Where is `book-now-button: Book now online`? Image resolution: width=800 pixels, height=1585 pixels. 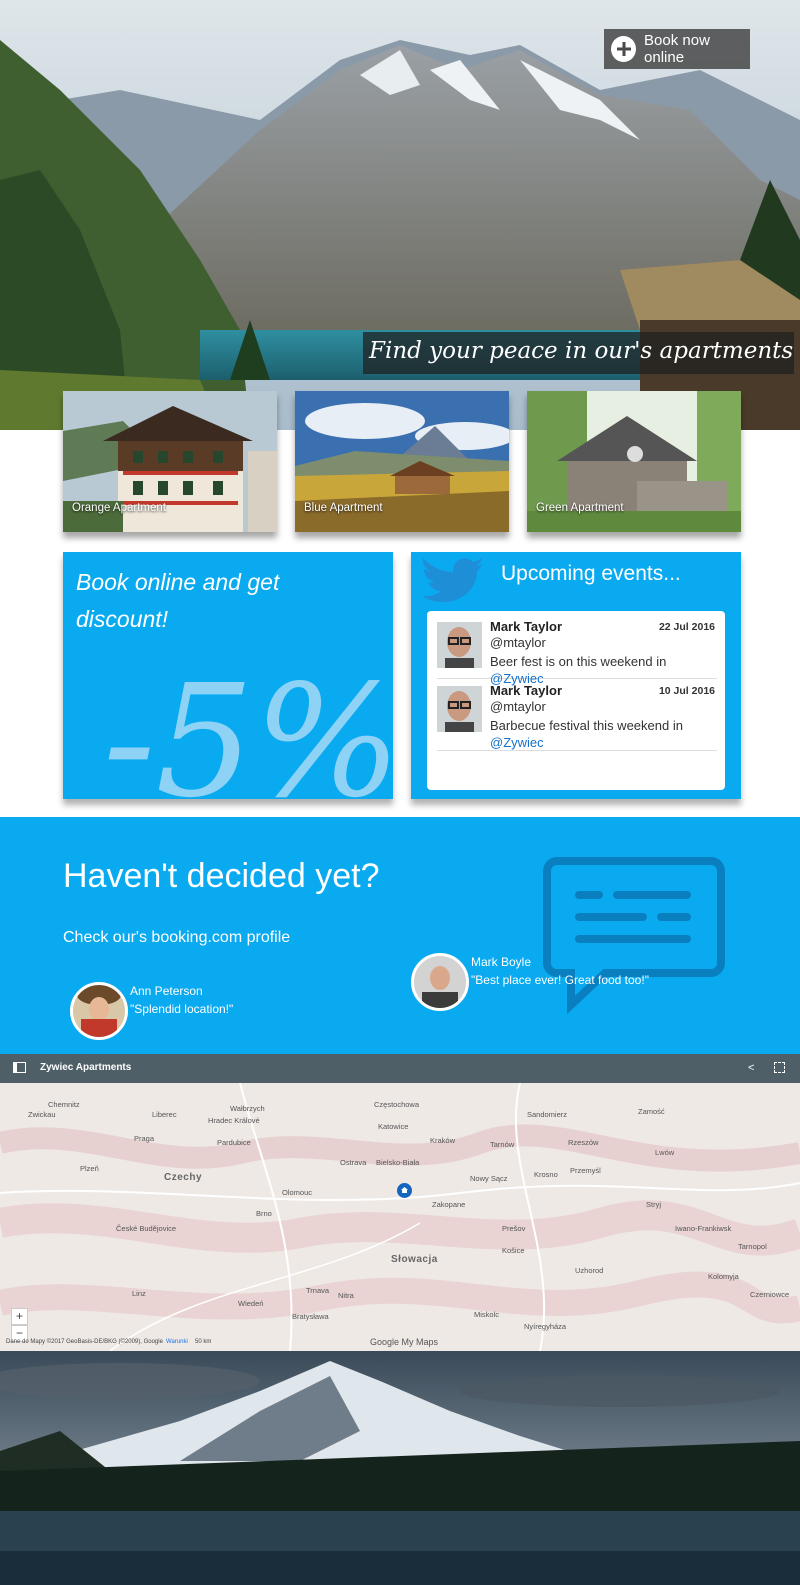
book-now-button: Book now online is located at coordinates (677, 49).